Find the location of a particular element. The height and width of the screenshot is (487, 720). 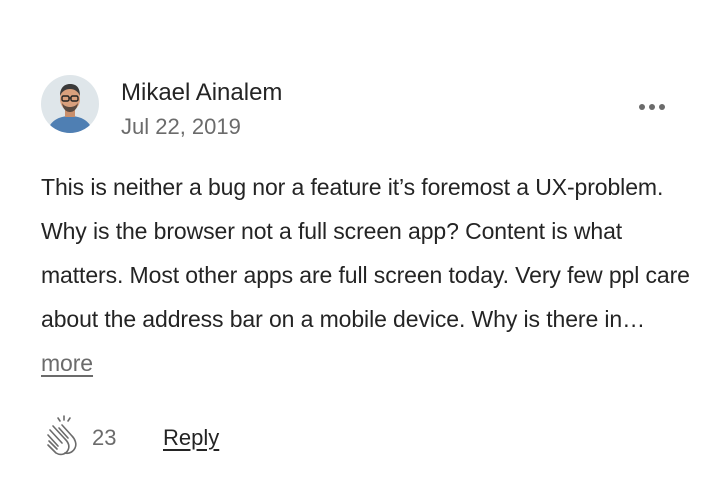

comment-date: Jul 22, 2019 is located at coordinates (181, 126).